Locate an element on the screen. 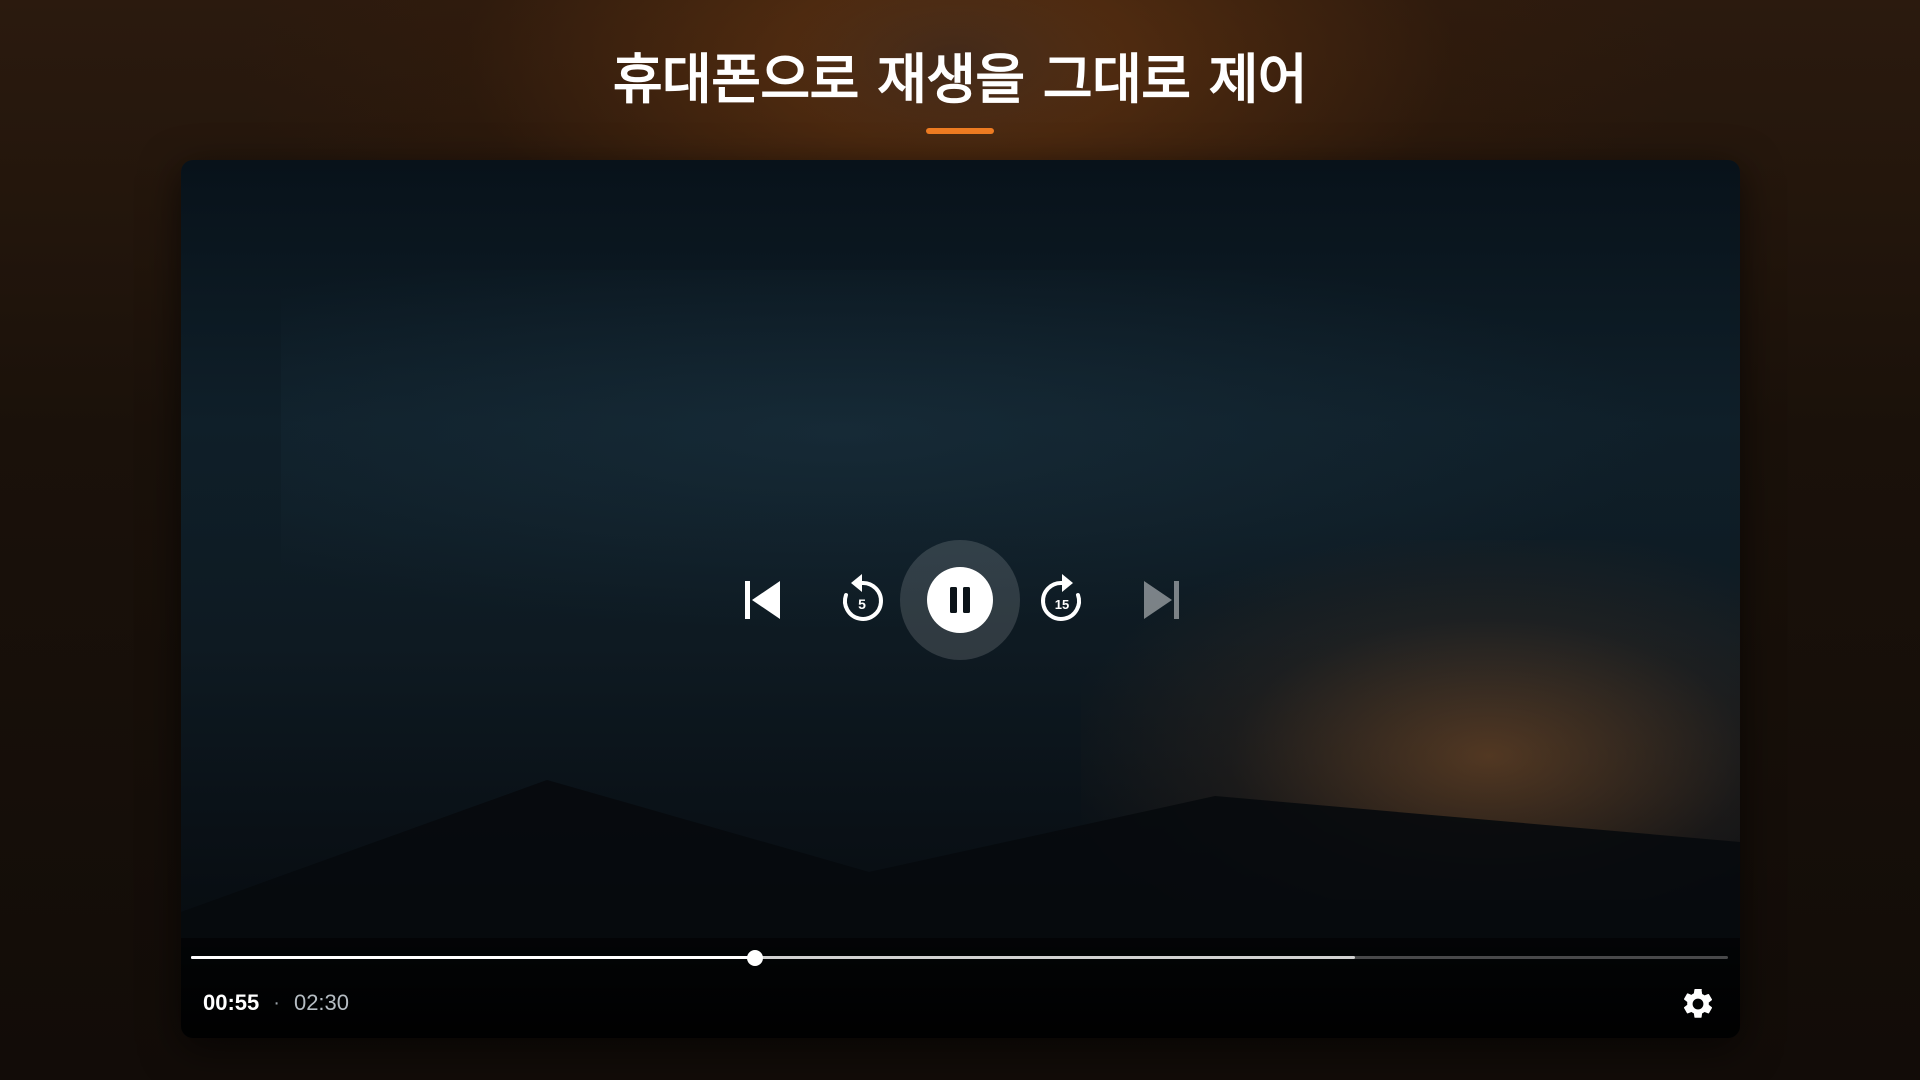 The height and width of the screenshot is (1080, 1920). forward-label: 15 is located at coordinates (1062, 604).